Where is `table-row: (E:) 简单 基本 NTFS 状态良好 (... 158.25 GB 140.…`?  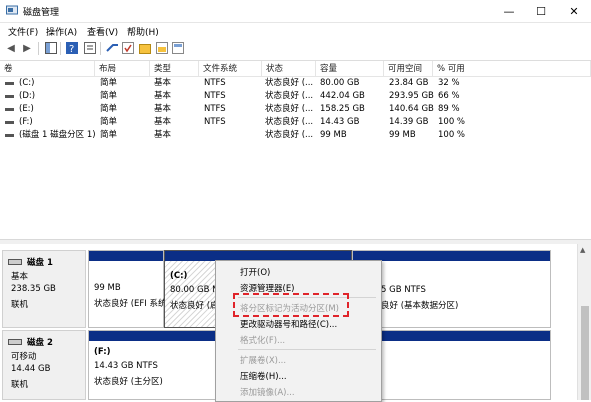
table-row: (E:) 简单 基本 NTFS 状态良好 (... 158.25 GB 140.… is located at coordinates (295, 109).